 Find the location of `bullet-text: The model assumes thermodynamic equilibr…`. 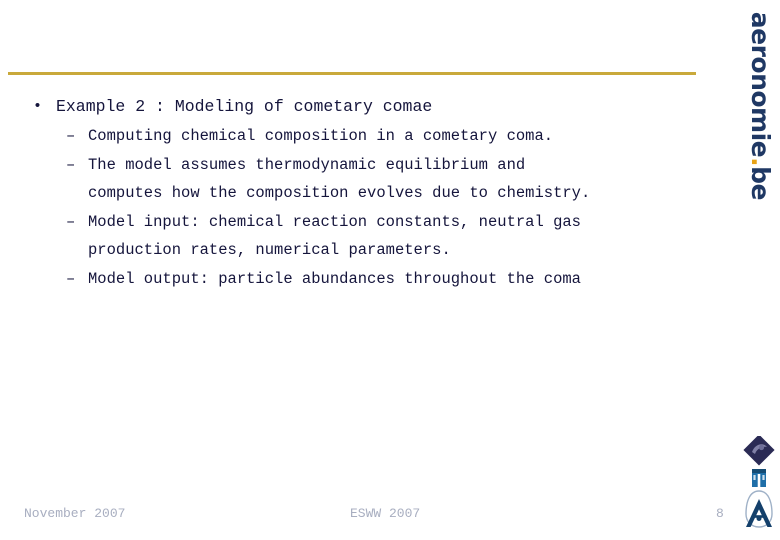

bullet-text: The model assumes thermodynamic equilibr… is located at coordinates (307, 165).